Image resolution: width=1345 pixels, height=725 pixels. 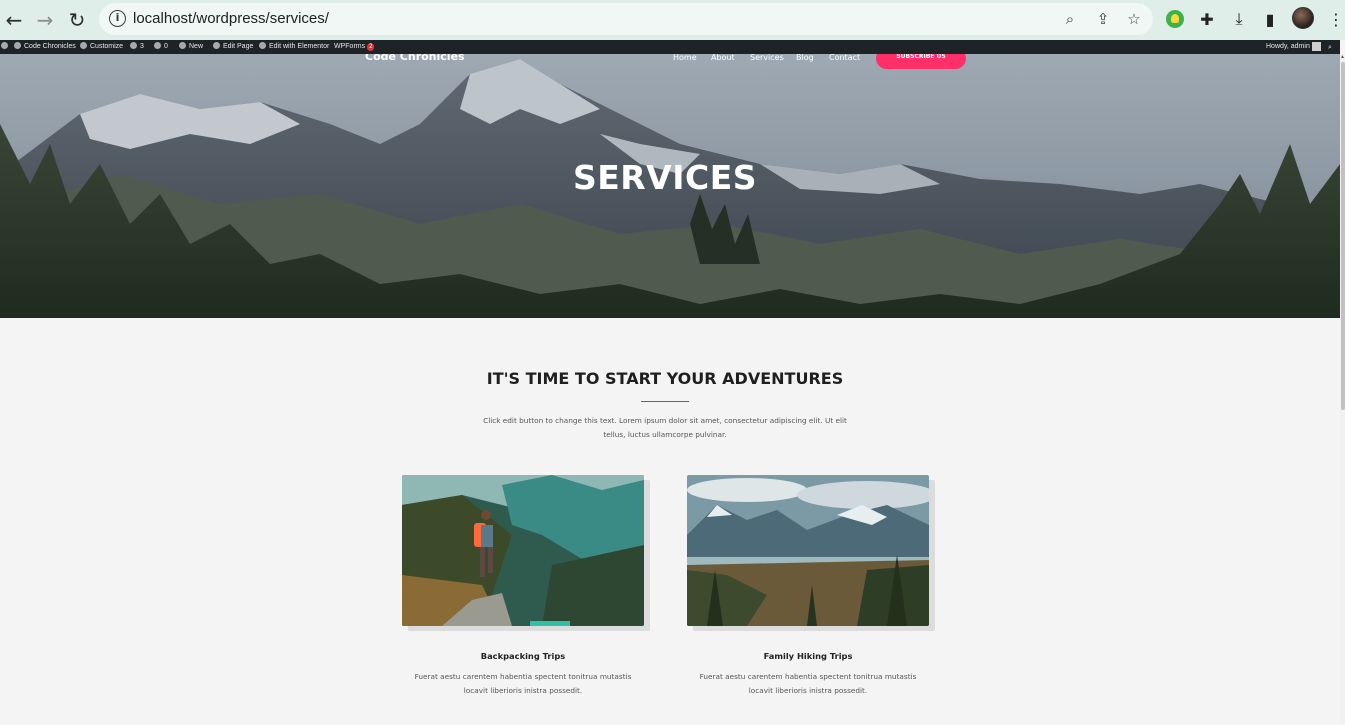 I want to click on zoom-icon: ⌕, so click(x=1070, y=19).